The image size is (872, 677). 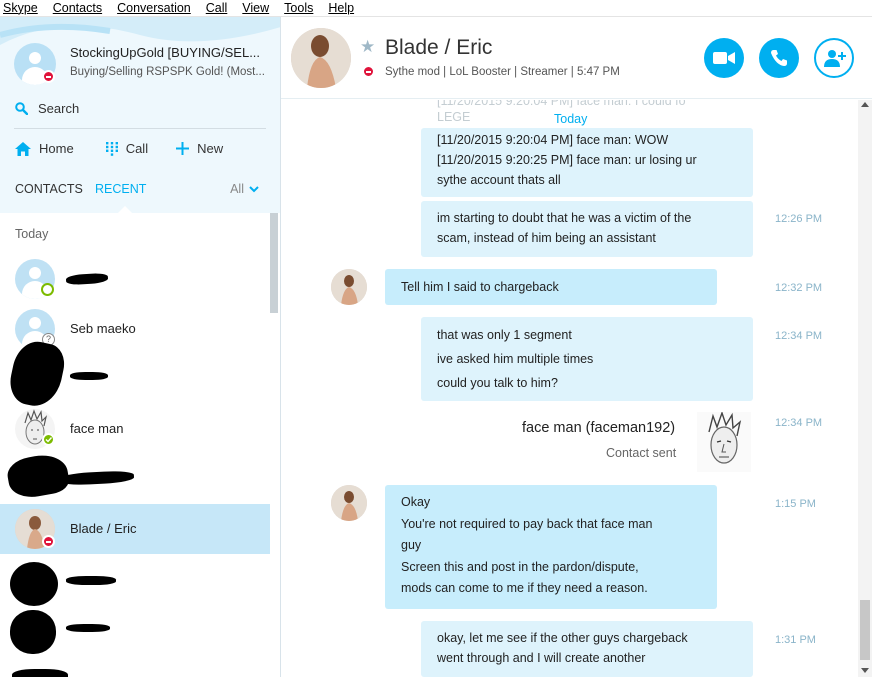 What do you see at coordinates (799, 219) in the screenshot?
I see `message-time: 12:26 PM` at bounding box center [799, 219].